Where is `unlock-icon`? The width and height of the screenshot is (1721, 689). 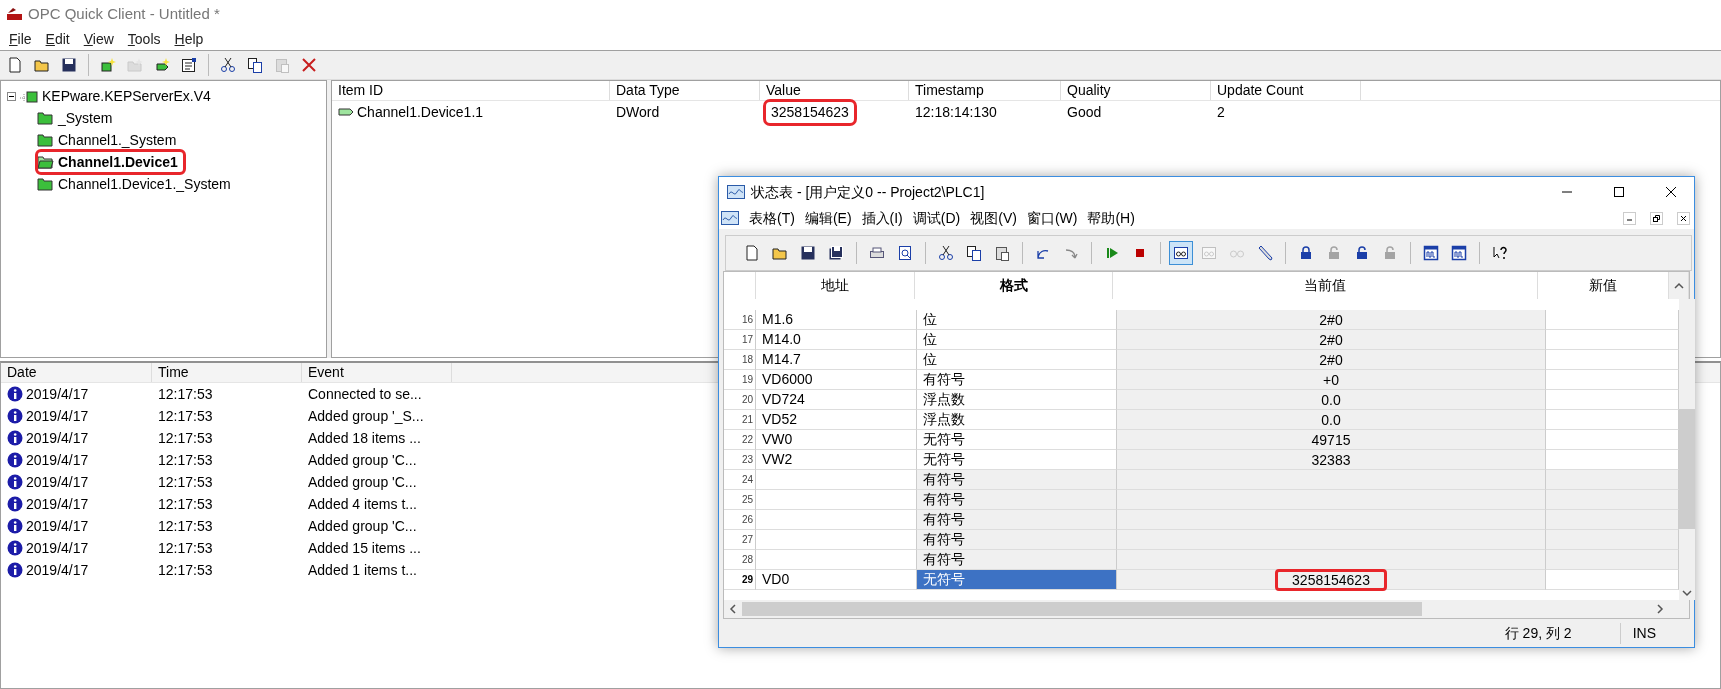 unlock-icon is located at coordinates (1362, 253).